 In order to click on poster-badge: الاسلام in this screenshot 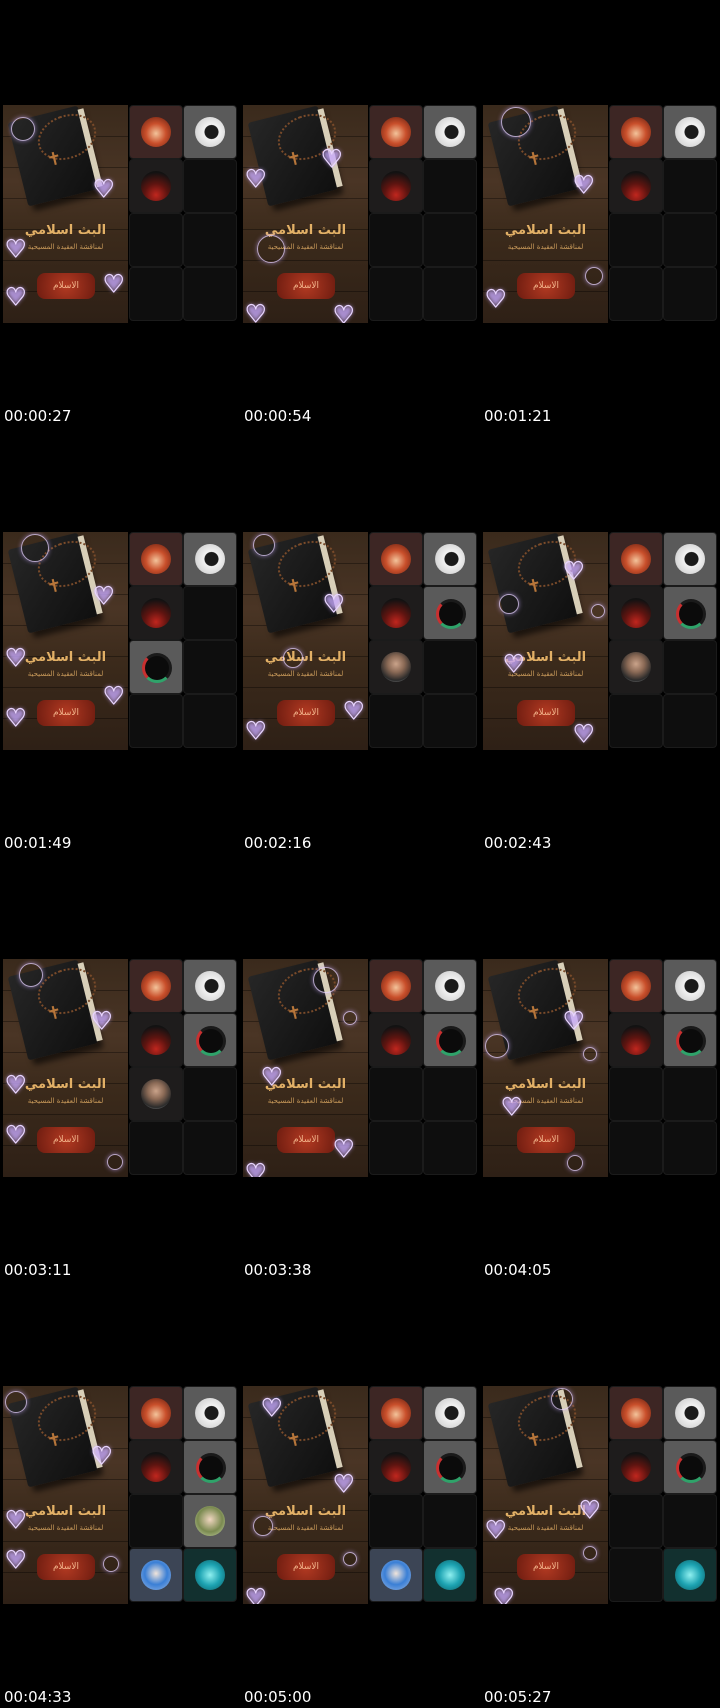, I will do `click(306, 286)`.